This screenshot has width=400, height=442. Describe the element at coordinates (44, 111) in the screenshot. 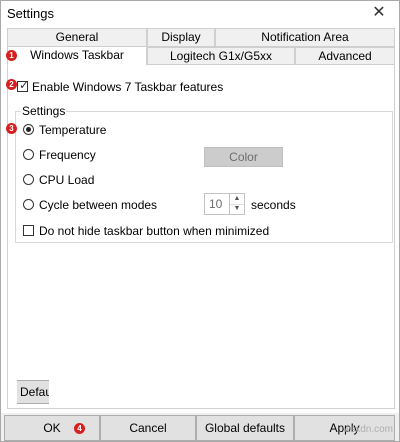

I see `settings-group-label: Settings` at that location.